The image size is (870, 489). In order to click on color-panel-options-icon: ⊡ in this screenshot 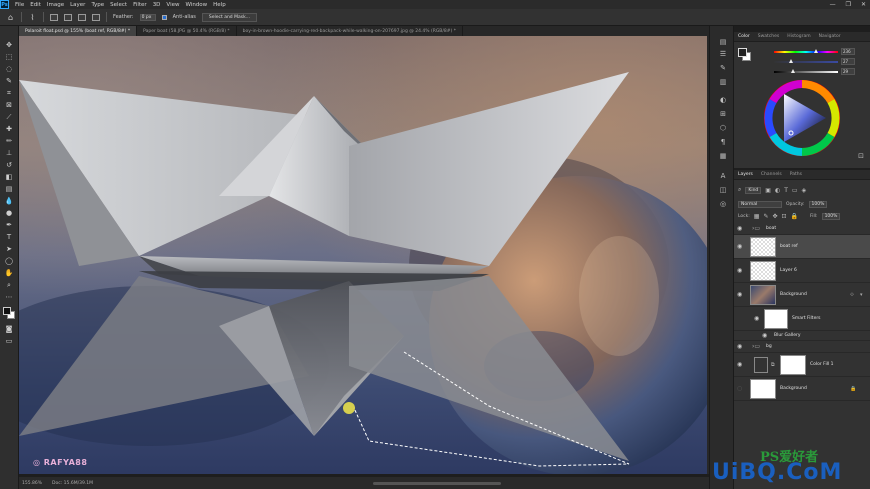, I will do `click(861, 156)`.